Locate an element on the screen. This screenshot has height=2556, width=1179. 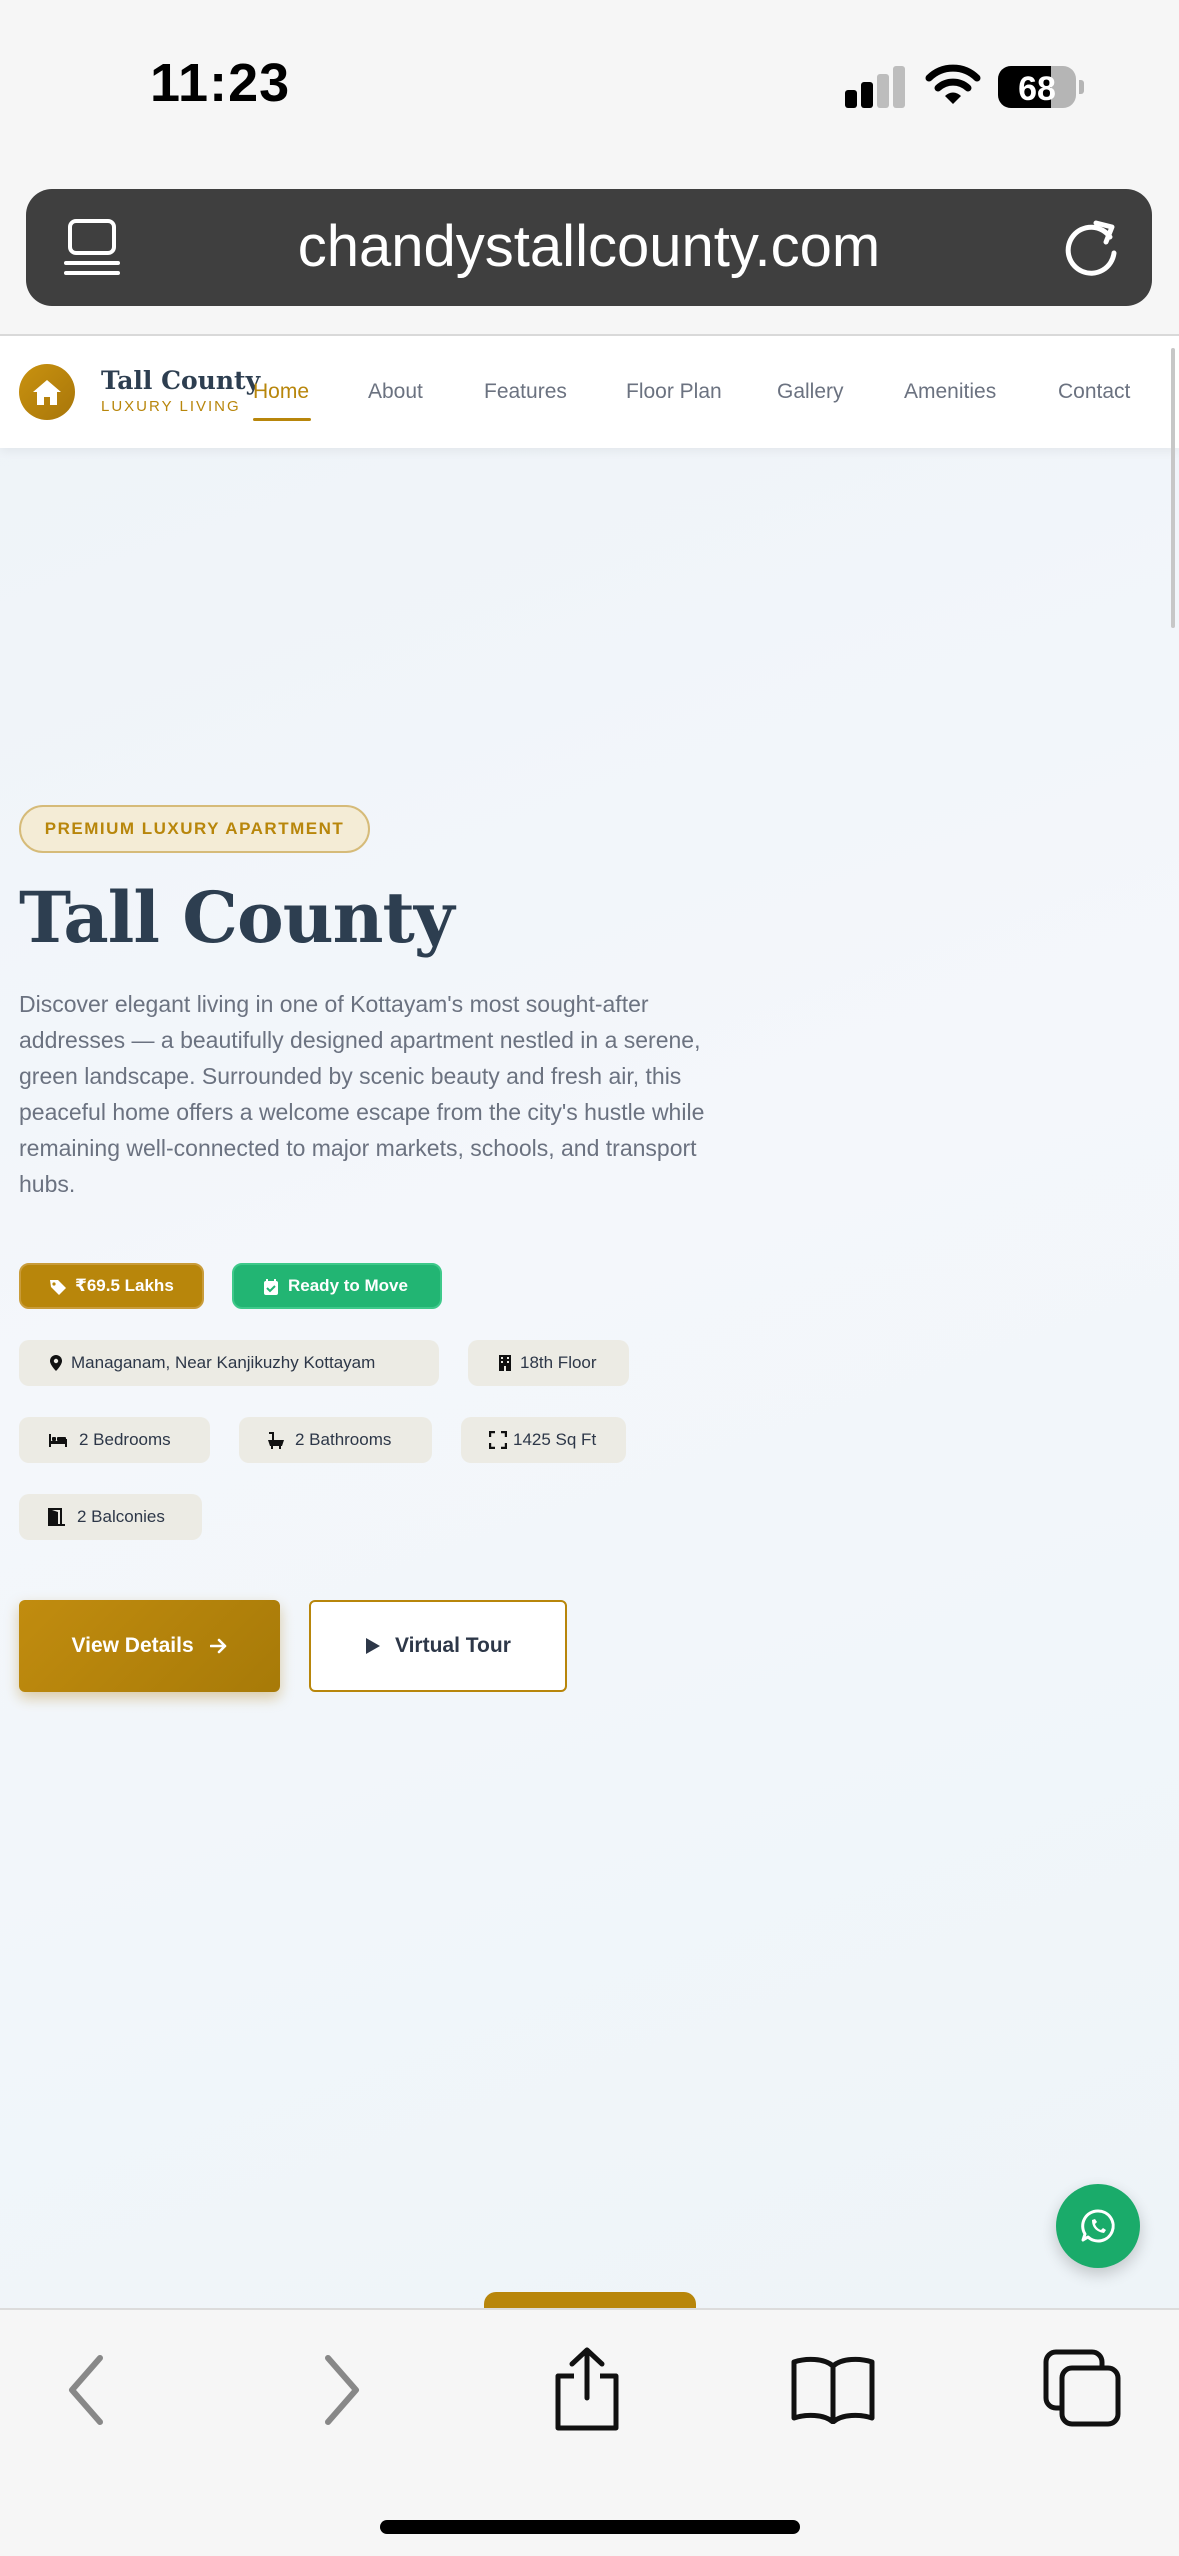
home-icon is located at coordinates (47, 392).